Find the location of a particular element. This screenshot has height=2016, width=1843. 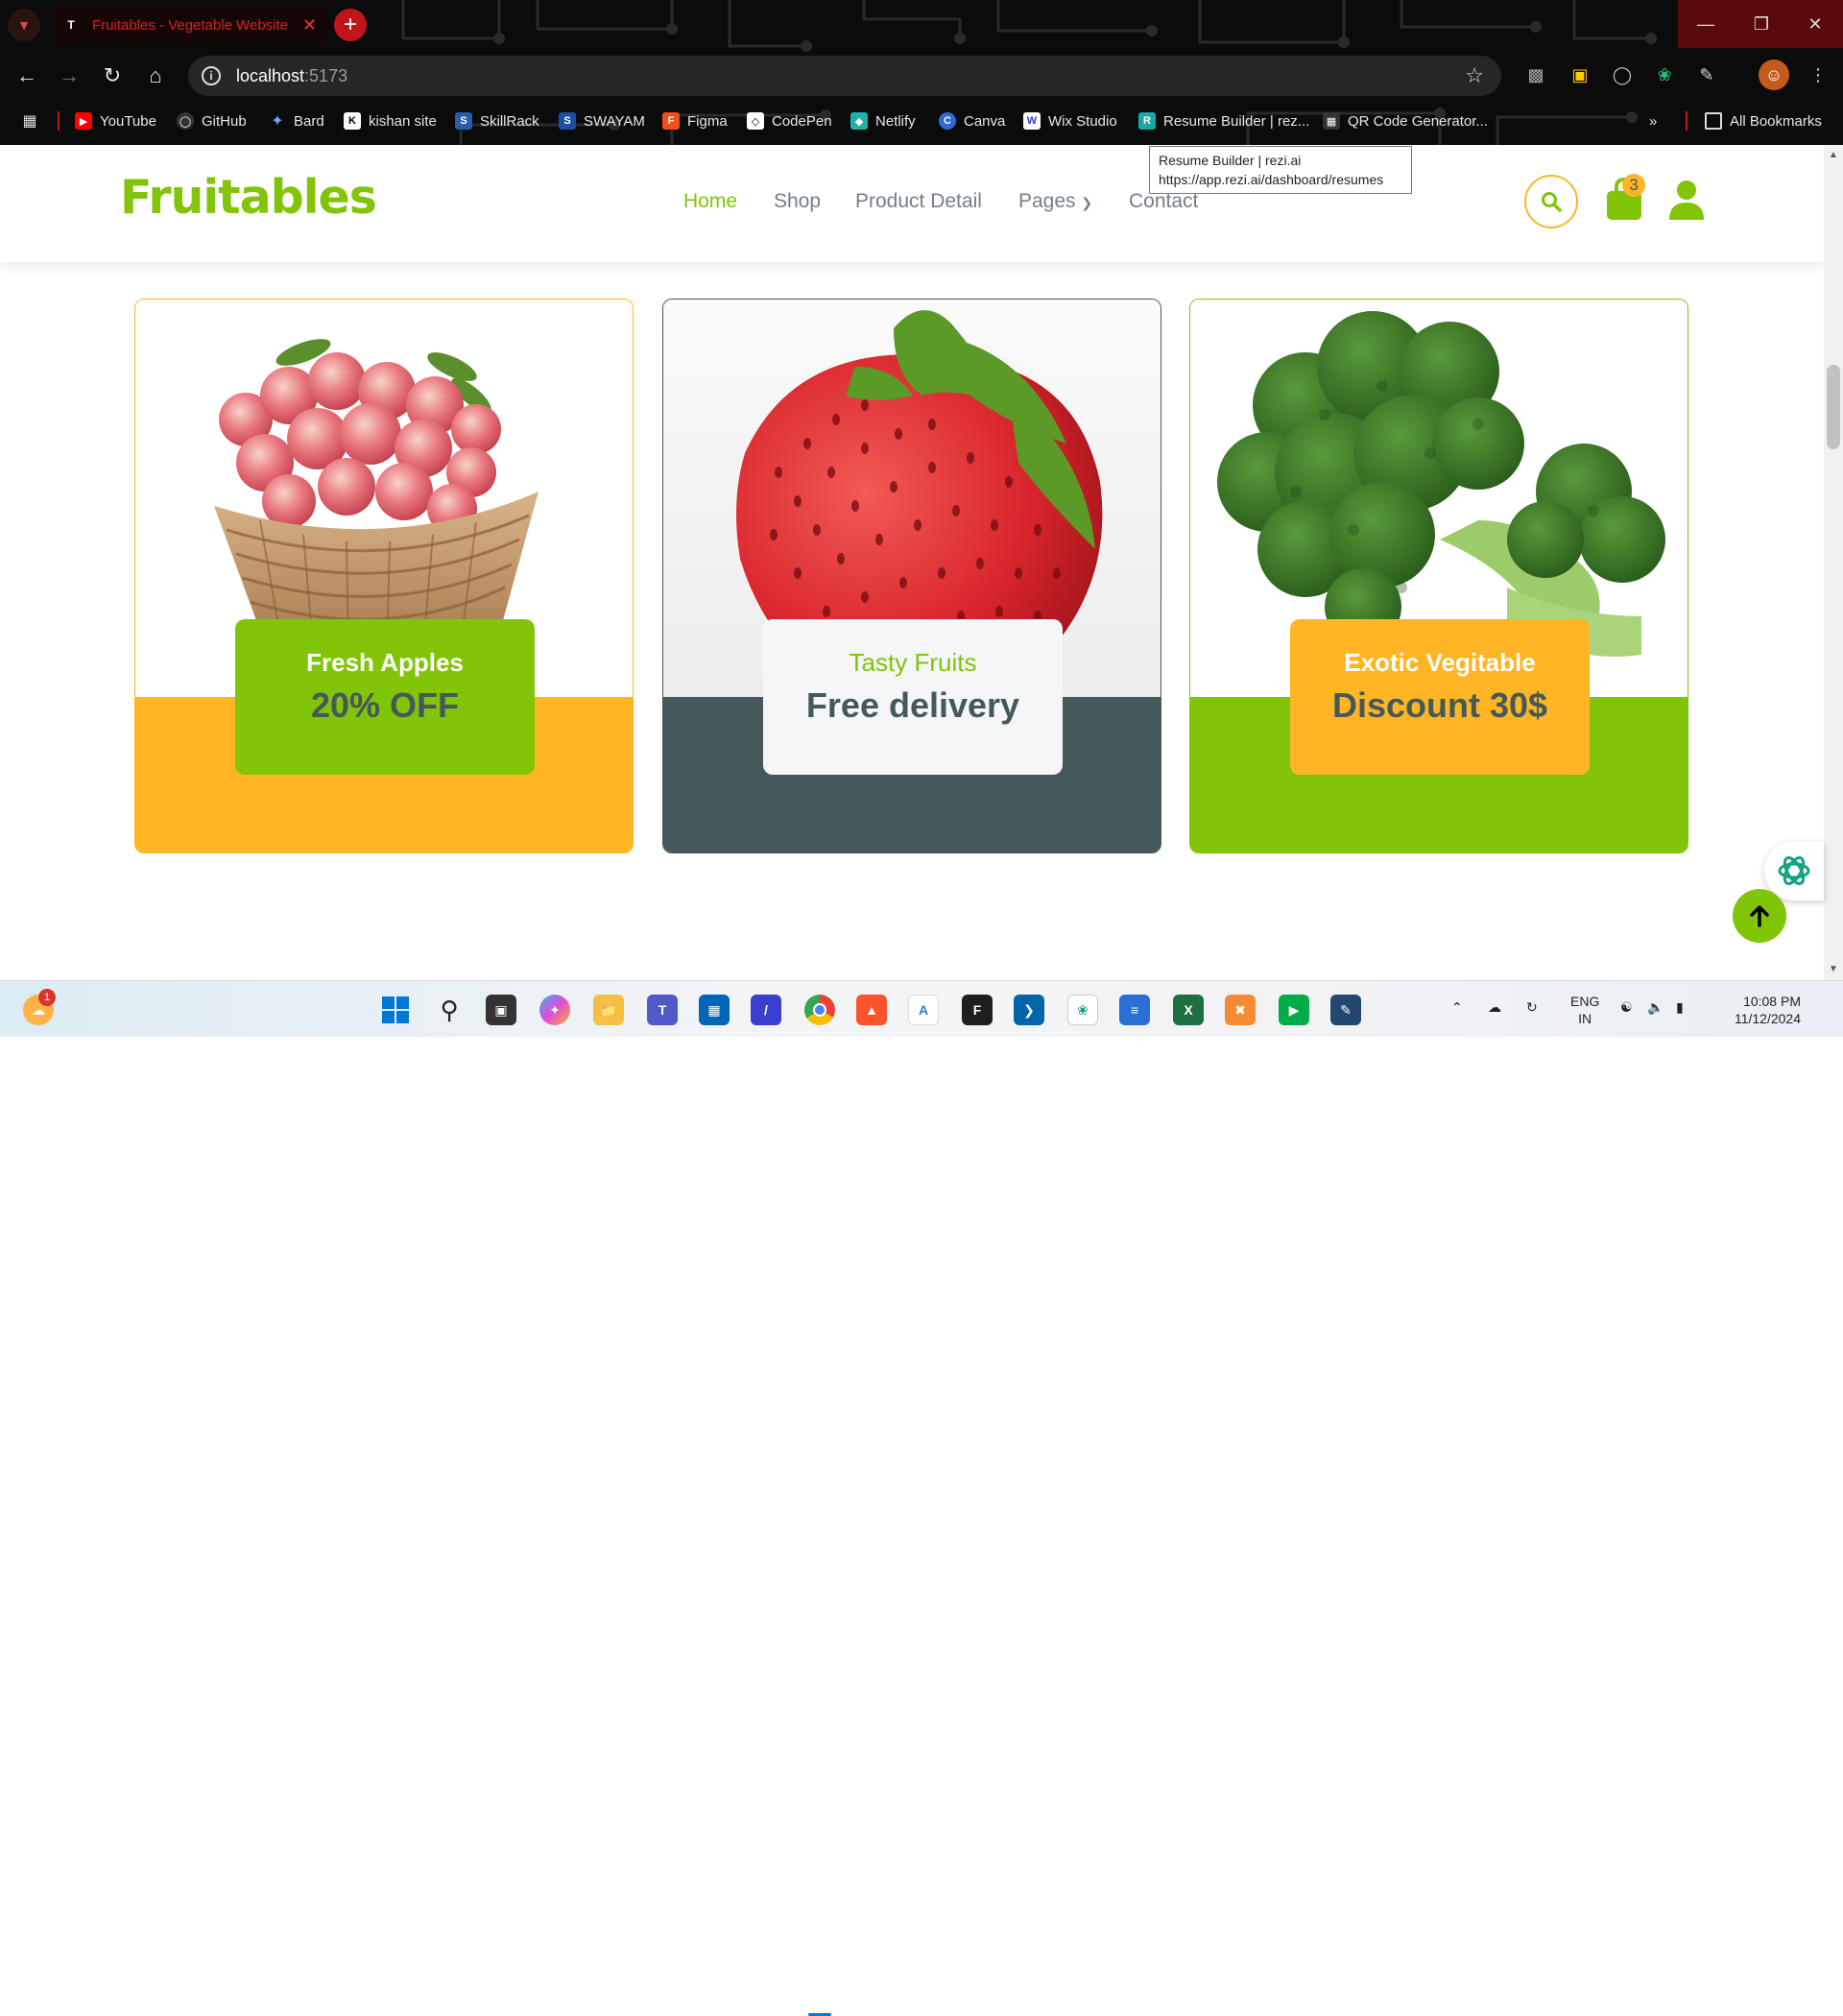

extensions-puzzle-icon: ✎ is located at coordinates (1706, 74).